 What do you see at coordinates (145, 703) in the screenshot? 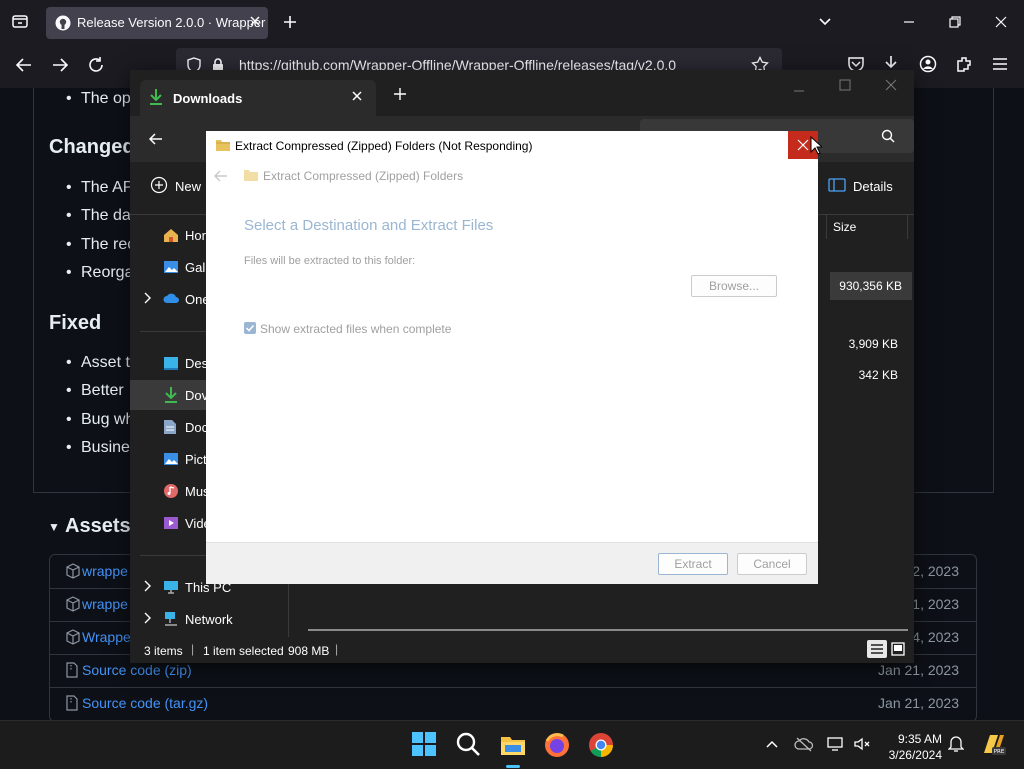
I see `asset-link: Source code (tar.gz)` at bounding box center [145, 703].